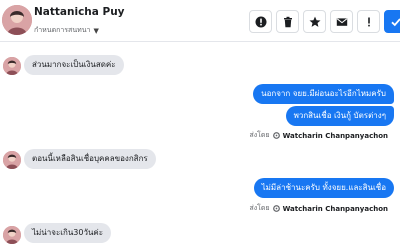 This screenshot has width=400, height=250. I want to click on contact-name: Nattanicha Puy, so click(79, 12).